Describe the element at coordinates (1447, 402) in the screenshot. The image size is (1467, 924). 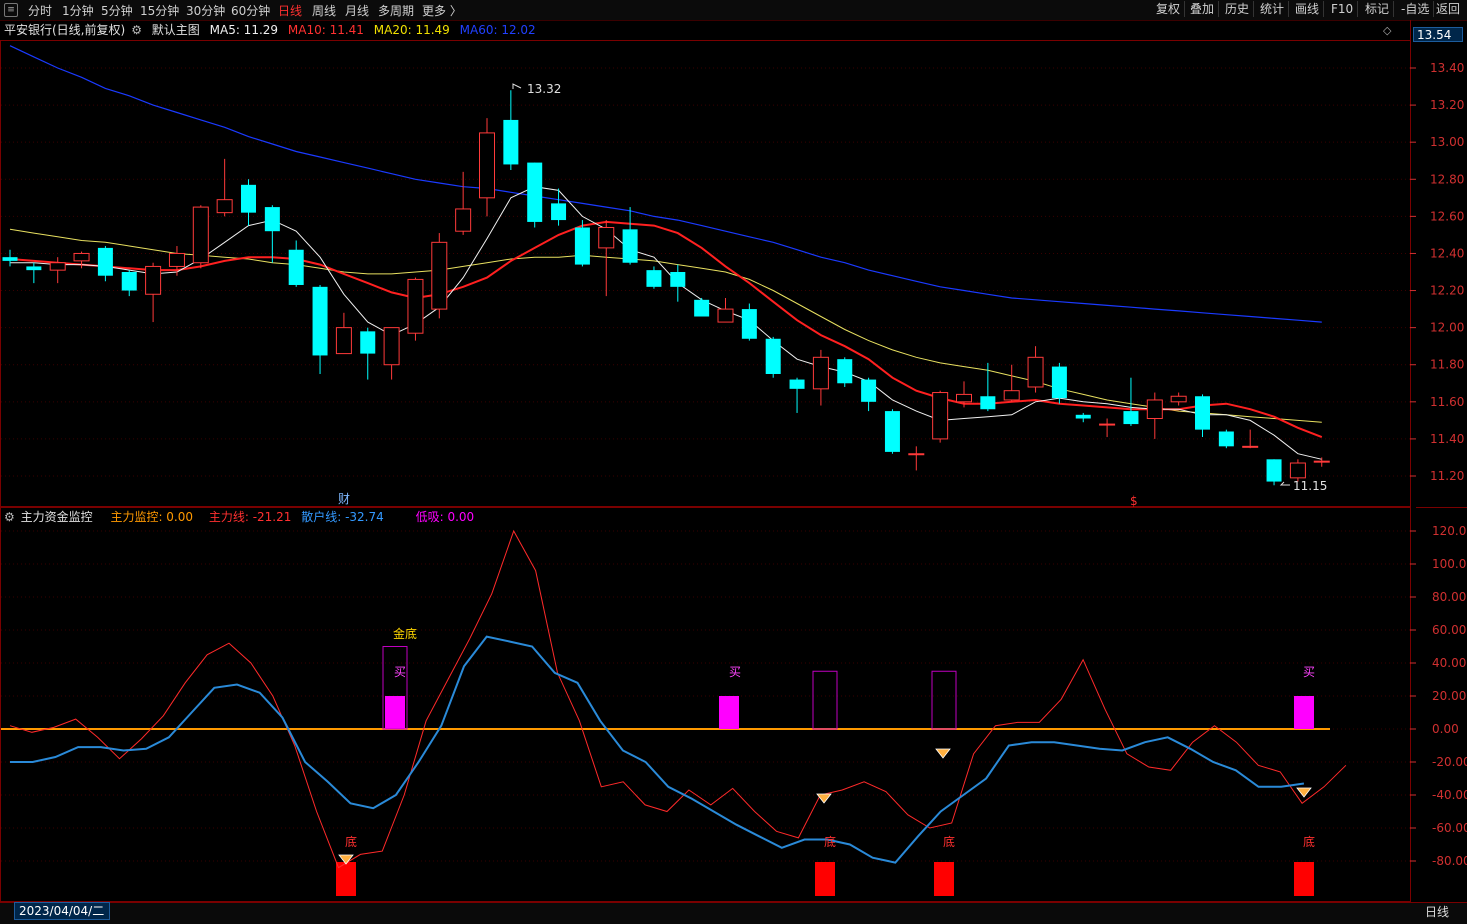
I see `main-tick-label: 11.60` at that location.